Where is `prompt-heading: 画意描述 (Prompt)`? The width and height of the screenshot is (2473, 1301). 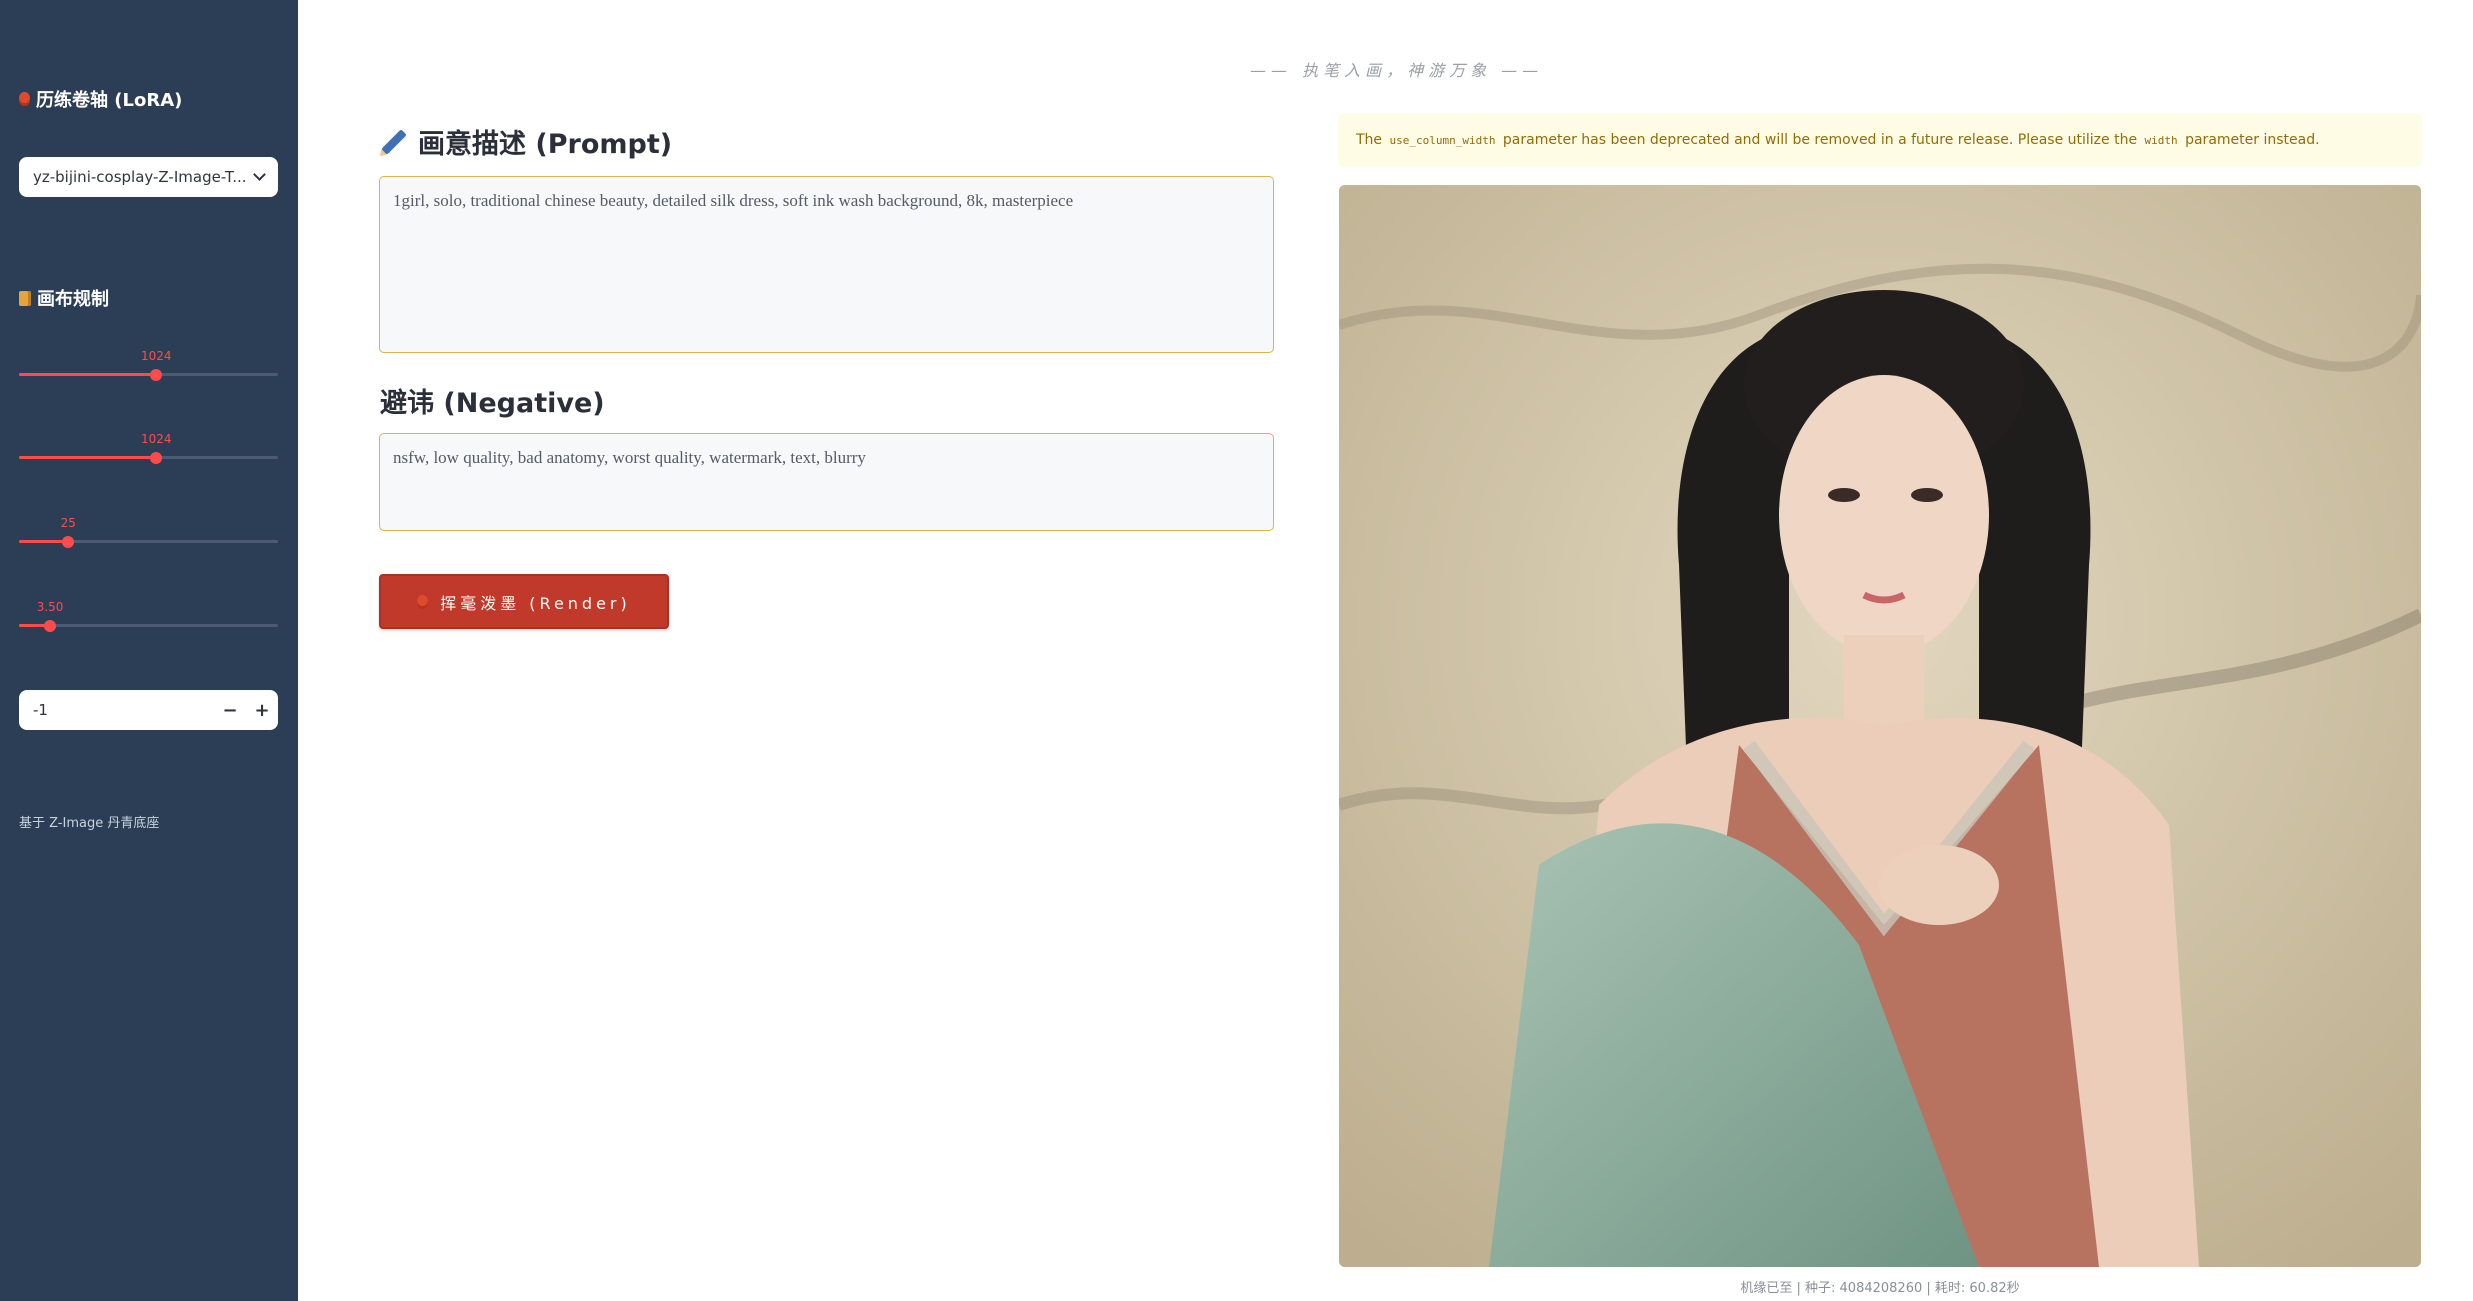
prompt-heading: 画意描述 (Prompt) is located at coordinates (526, 141).